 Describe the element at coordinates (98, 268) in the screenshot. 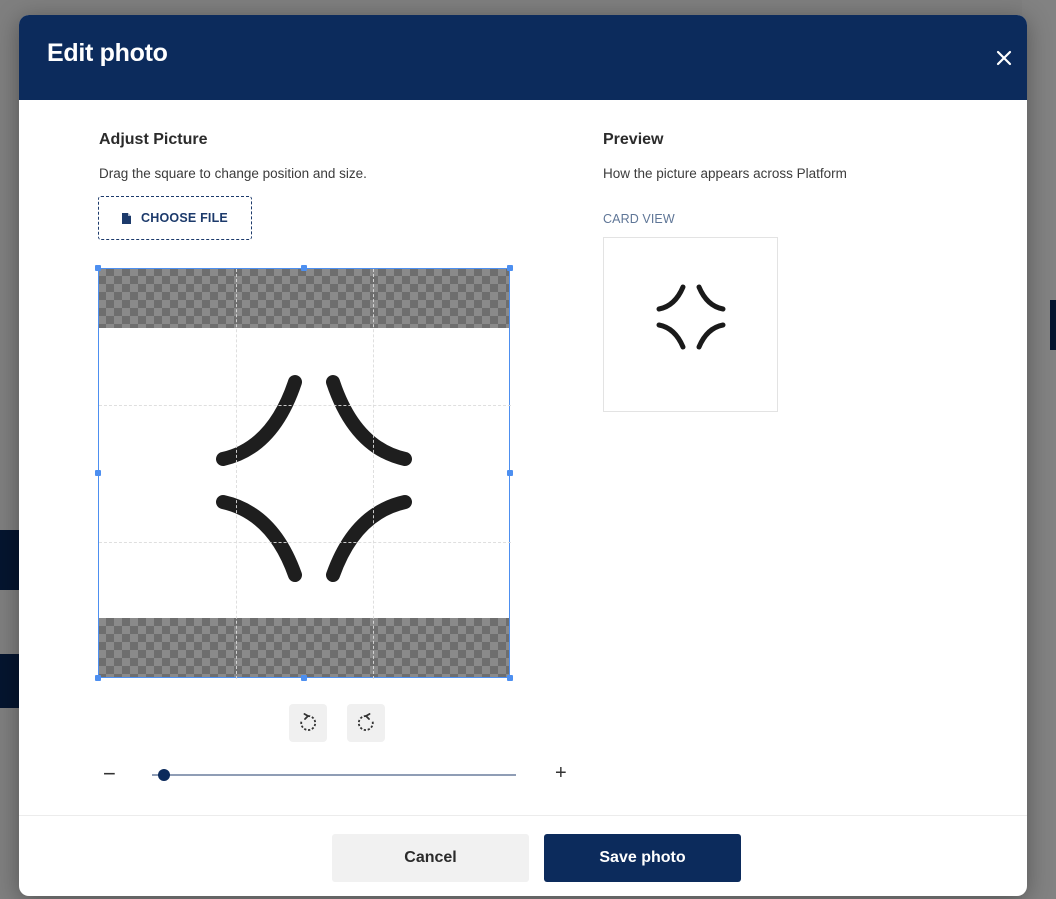

I see `crop-handle-top-left` at that location.